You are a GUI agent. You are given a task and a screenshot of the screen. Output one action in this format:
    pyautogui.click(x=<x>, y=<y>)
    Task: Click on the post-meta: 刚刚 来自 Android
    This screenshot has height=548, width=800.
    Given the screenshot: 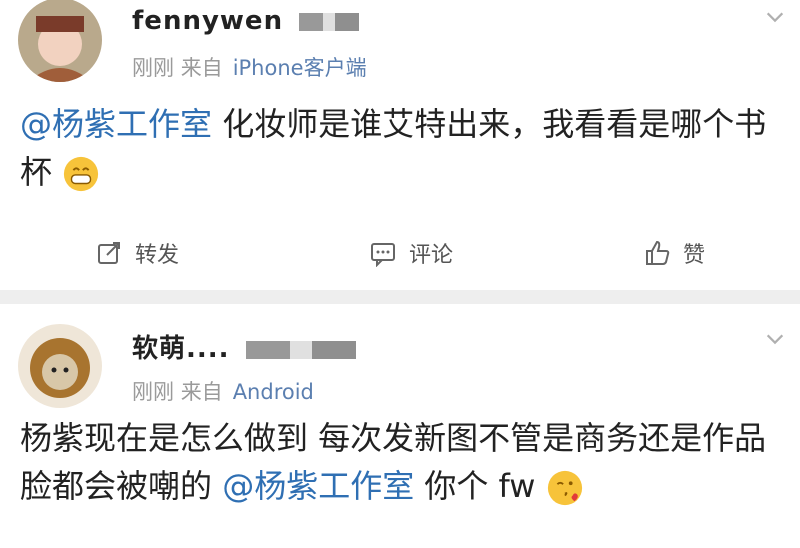 What is the action you would take?
    pyautogui.click(x=223, y=391)
    